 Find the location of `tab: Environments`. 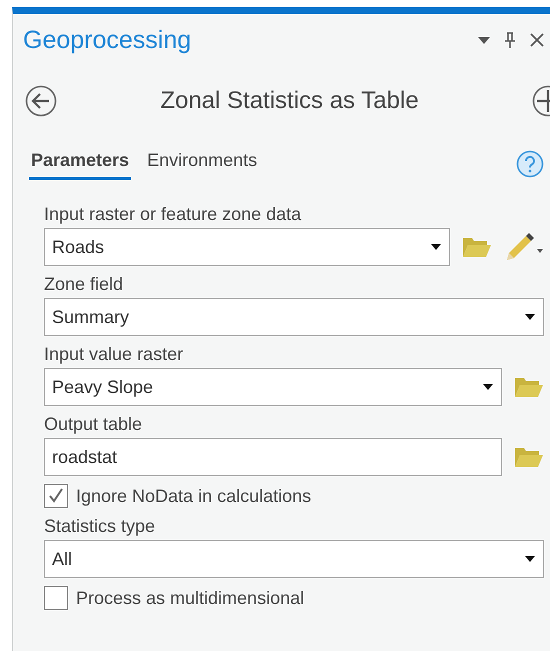

tab: Environments is located at coordinates (202, 164).